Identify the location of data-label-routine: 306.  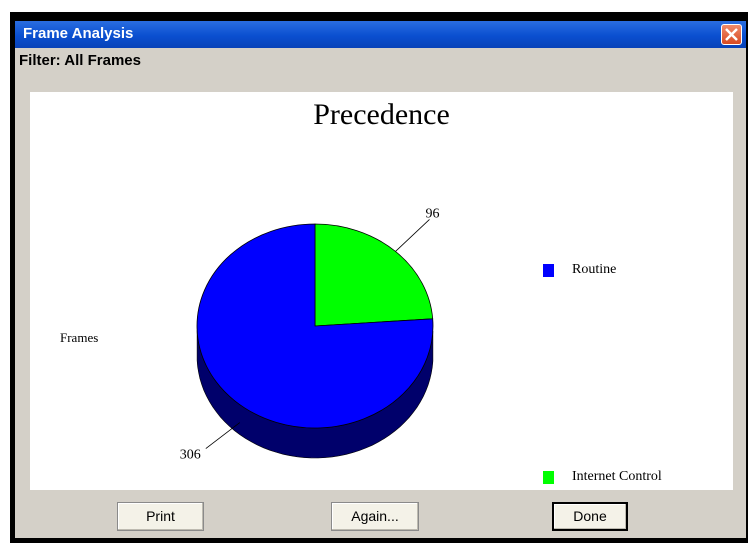
(190, 455).